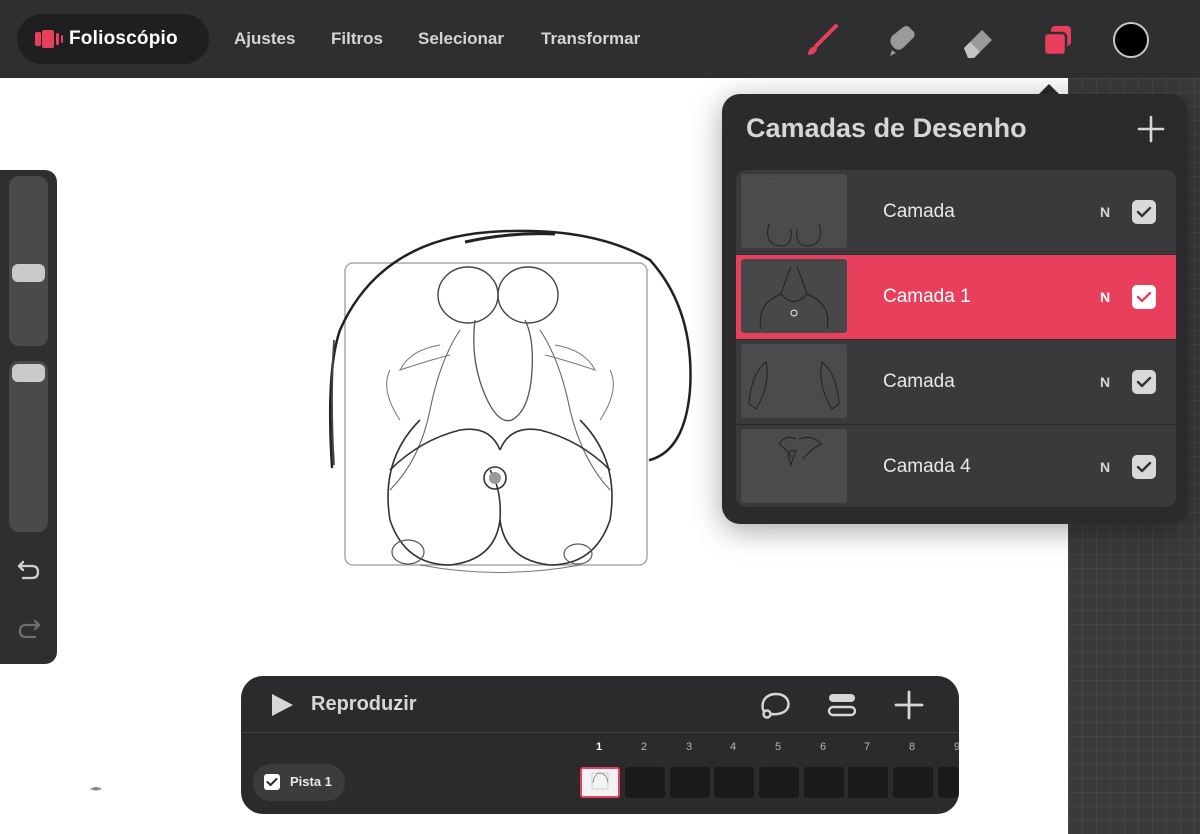 This screenshot has height=834, width=1200. Describe the element at coordinates (28, 446) in the screenshot. I see `opacity-slider` at that location.